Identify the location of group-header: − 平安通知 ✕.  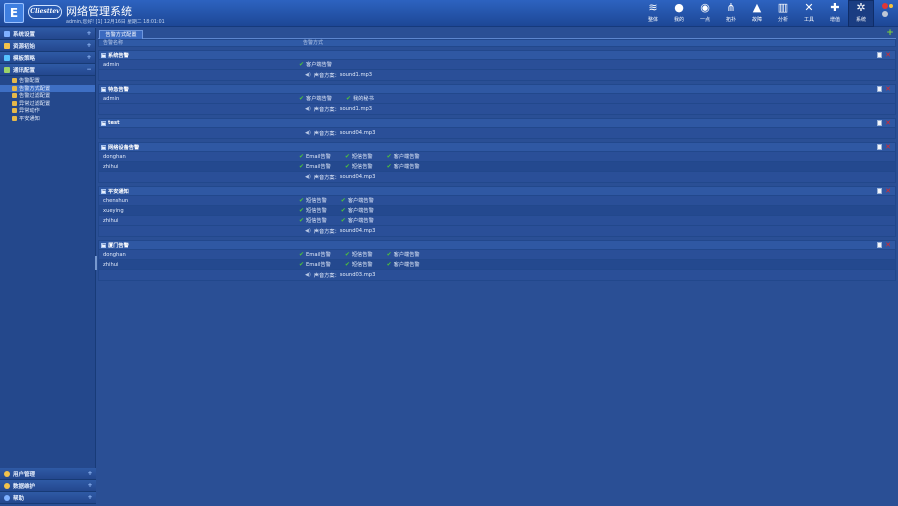
(497, 191).